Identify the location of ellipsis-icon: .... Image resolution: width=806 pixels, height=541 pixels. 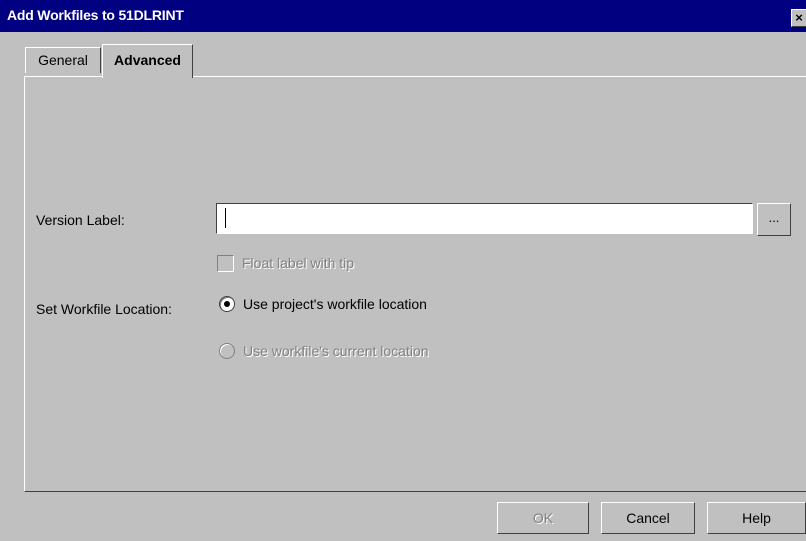
(774, 217).